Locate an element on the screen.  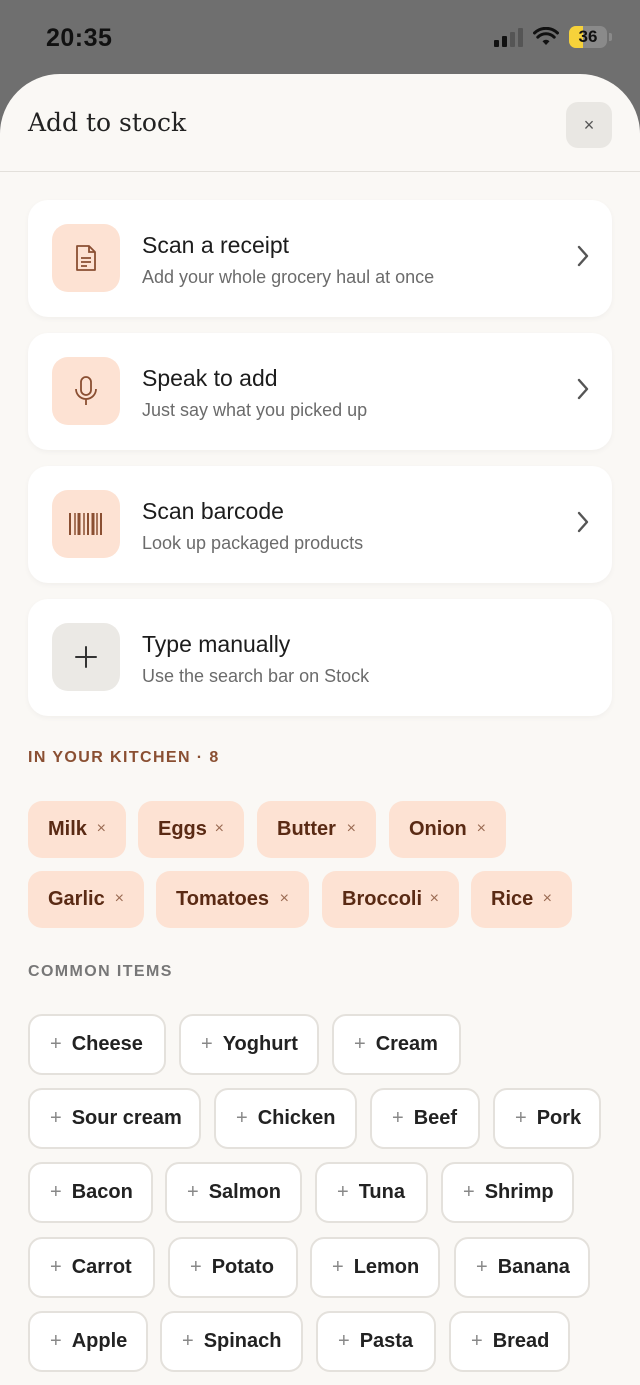
common-chip-pork: + Pork is located at coordinates (547, 1118).